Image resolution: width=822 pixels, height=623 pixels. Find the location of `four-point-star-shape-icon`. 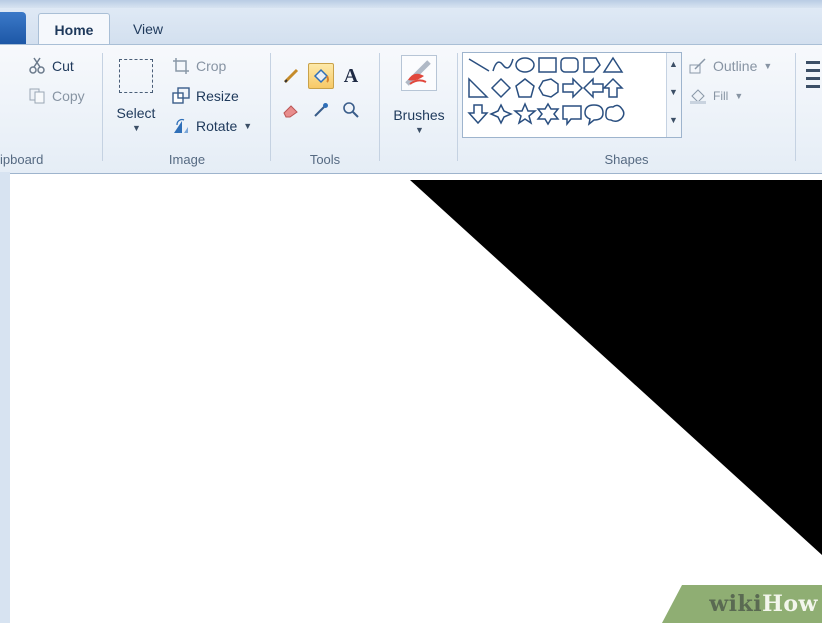

four-point-star-shape-icon is located at coordinates (501, 114).